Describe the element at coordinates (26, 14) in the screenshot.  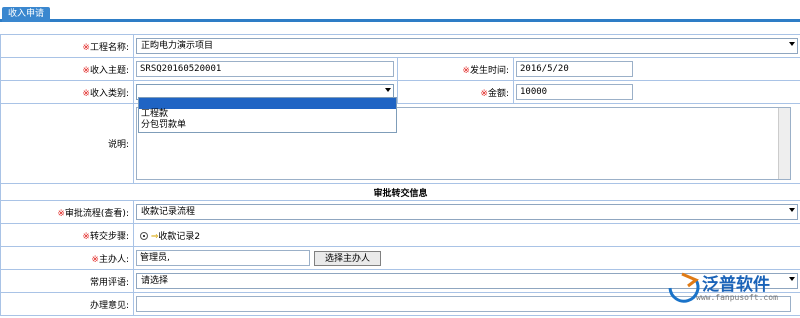
I see `tab-income-request: 收入申请` at that location.